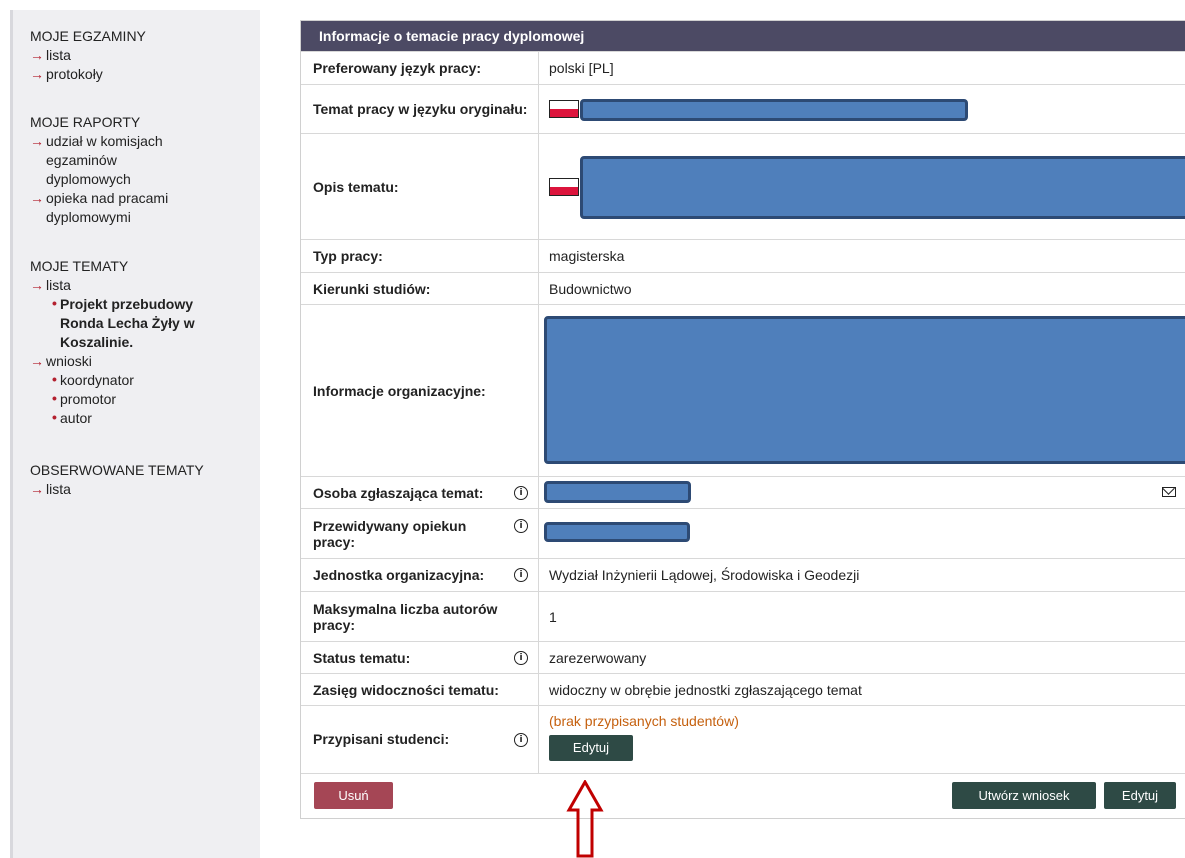 Image resolution: width=1185 pixels, height=858 pixels. What do you see at coordinates (861, 657) in the screenshot?
I see `row-value: zarezerwowany` at bounding box center [861, 657].